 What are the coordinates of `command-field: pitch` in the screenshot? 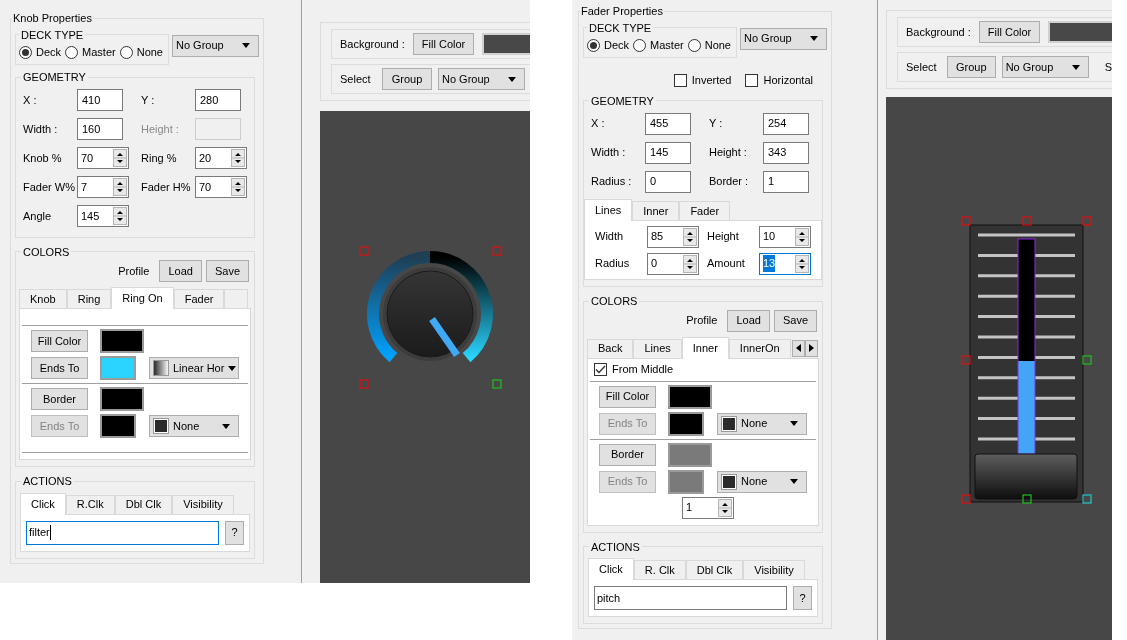 It's located at (690, 598).